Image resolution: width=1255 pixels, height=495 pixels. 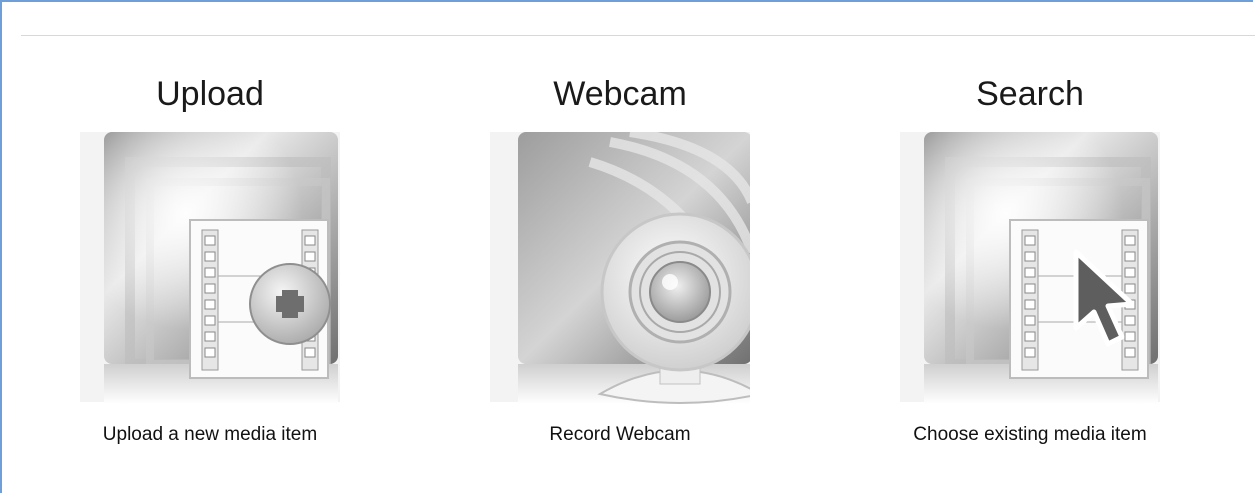 What do you see at coordinates (210, 282) in the screenshot?
I see `upload-media-icon` at bounding box center [210, 282].